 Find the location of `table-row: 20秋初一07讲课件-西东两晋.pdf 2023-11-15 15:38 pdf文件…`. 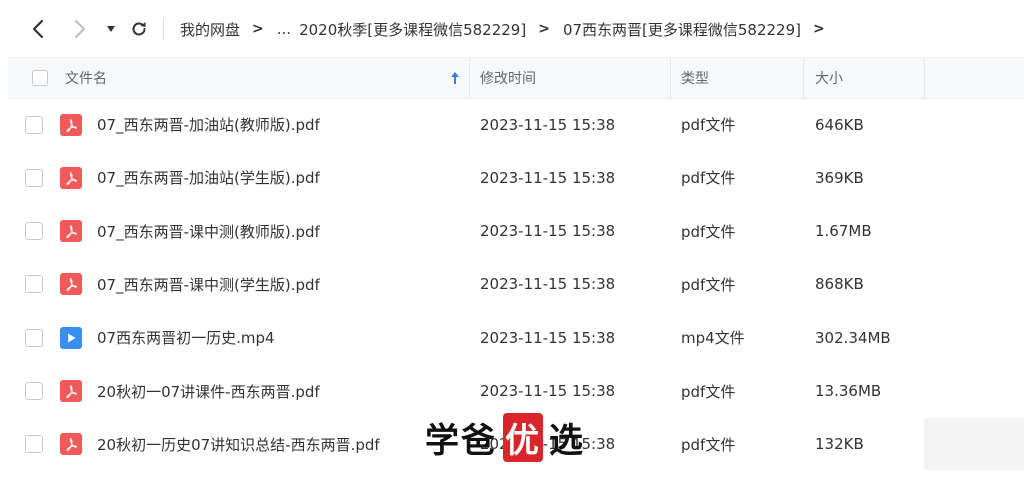

table-row: 20秋初一07讲课件-西东两晋.pdf 2023-11-15 15:38 pdf文件… is located at coordinates (516, 391).